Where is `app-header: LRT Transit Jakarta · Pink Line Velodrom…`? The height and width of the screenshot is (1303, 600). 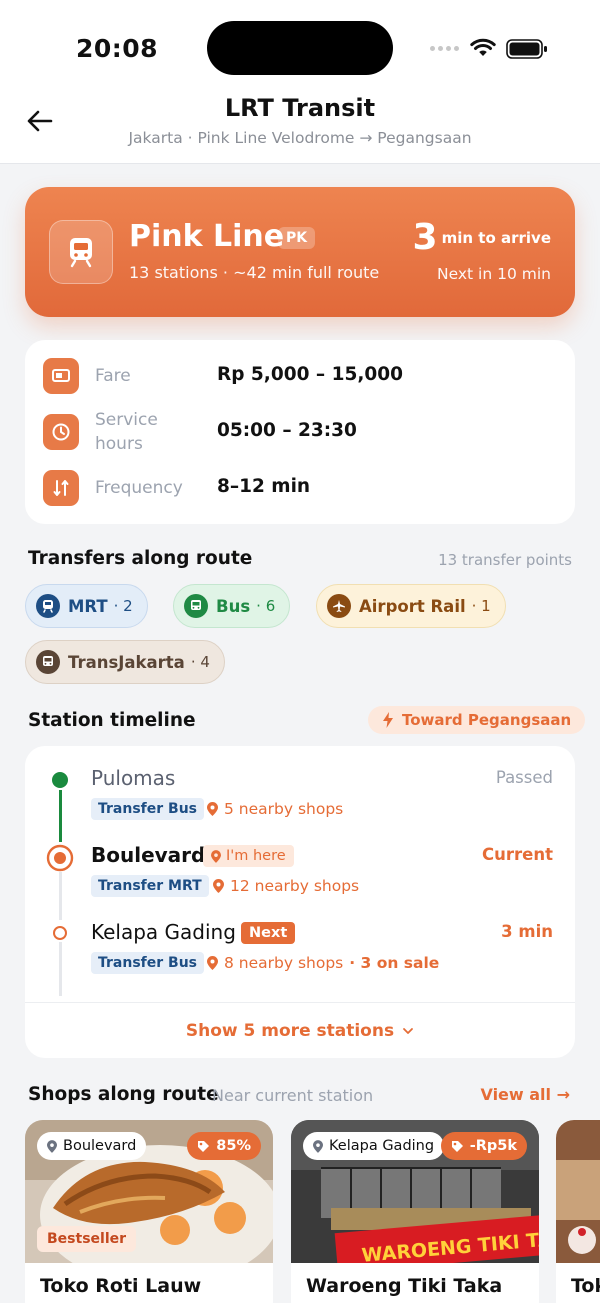 app-header: LRT Transit Jakarta · Pink Line Velodrom… is located at coordinates (300, 128).